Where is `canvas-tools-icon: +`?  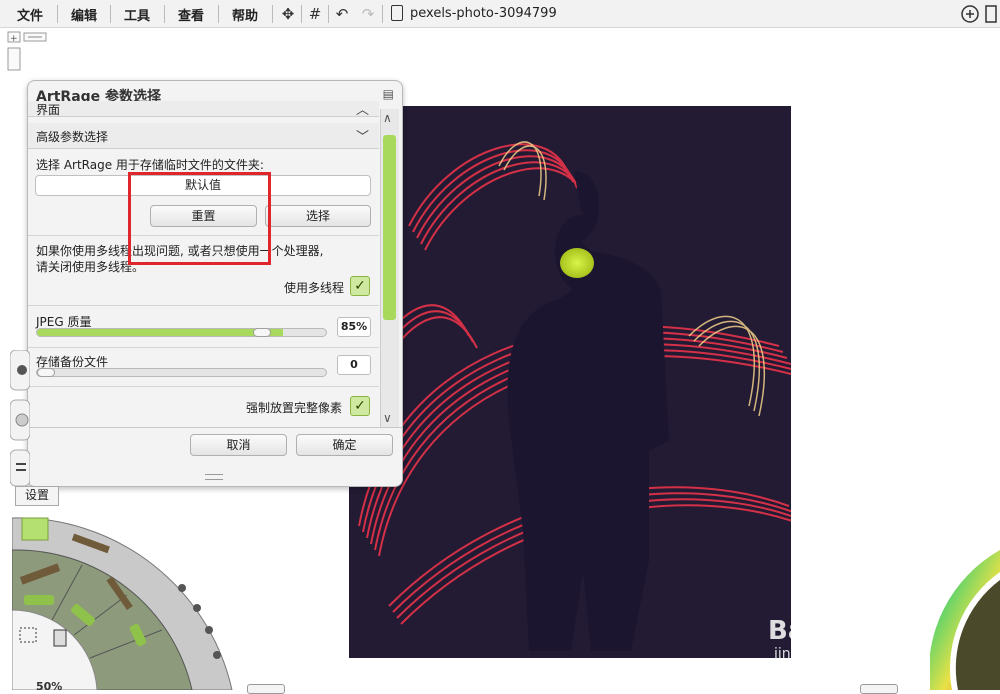
canvas-tools-icon: + is located at coordinates (25, 58).